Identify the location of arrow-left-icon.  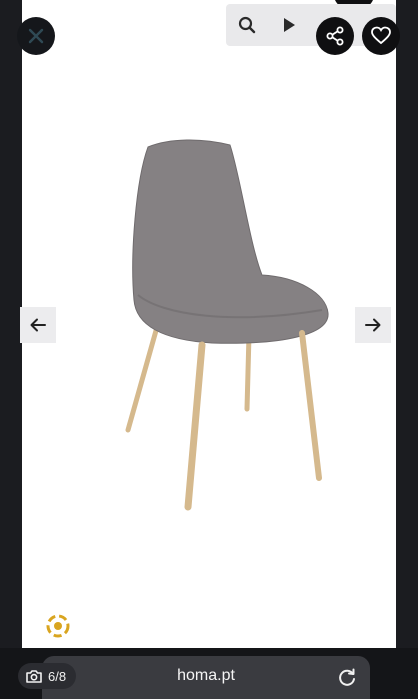
(38, 325).